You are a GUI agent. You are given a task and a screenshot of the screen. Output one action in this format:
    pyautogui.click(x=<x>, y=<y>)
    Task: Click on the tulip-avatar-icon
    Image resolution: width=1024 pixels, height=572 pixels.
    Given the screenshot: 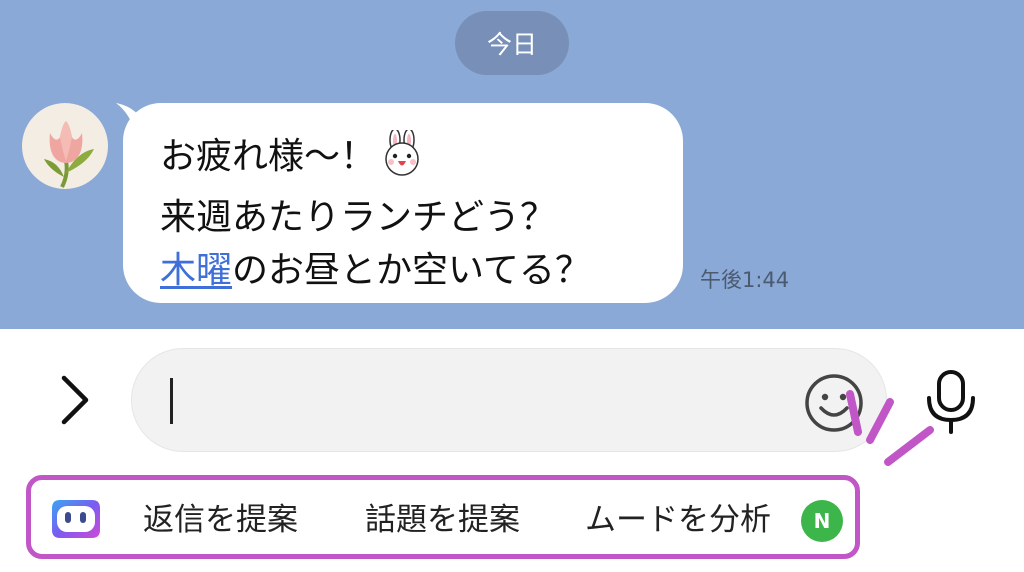 What is the action you would take?
    pyautogui.click(x=69, y=154)
    